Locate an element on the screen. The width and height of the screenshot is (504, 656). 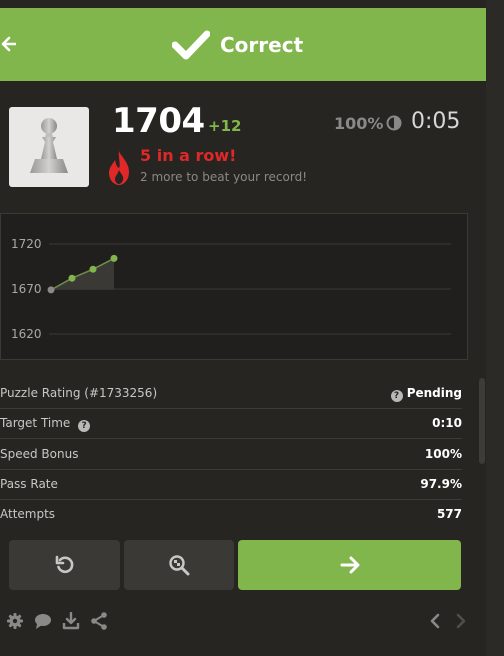
detail-row-pass-rate: Pass Rate 97.9% is located at coordinates (231, 485).